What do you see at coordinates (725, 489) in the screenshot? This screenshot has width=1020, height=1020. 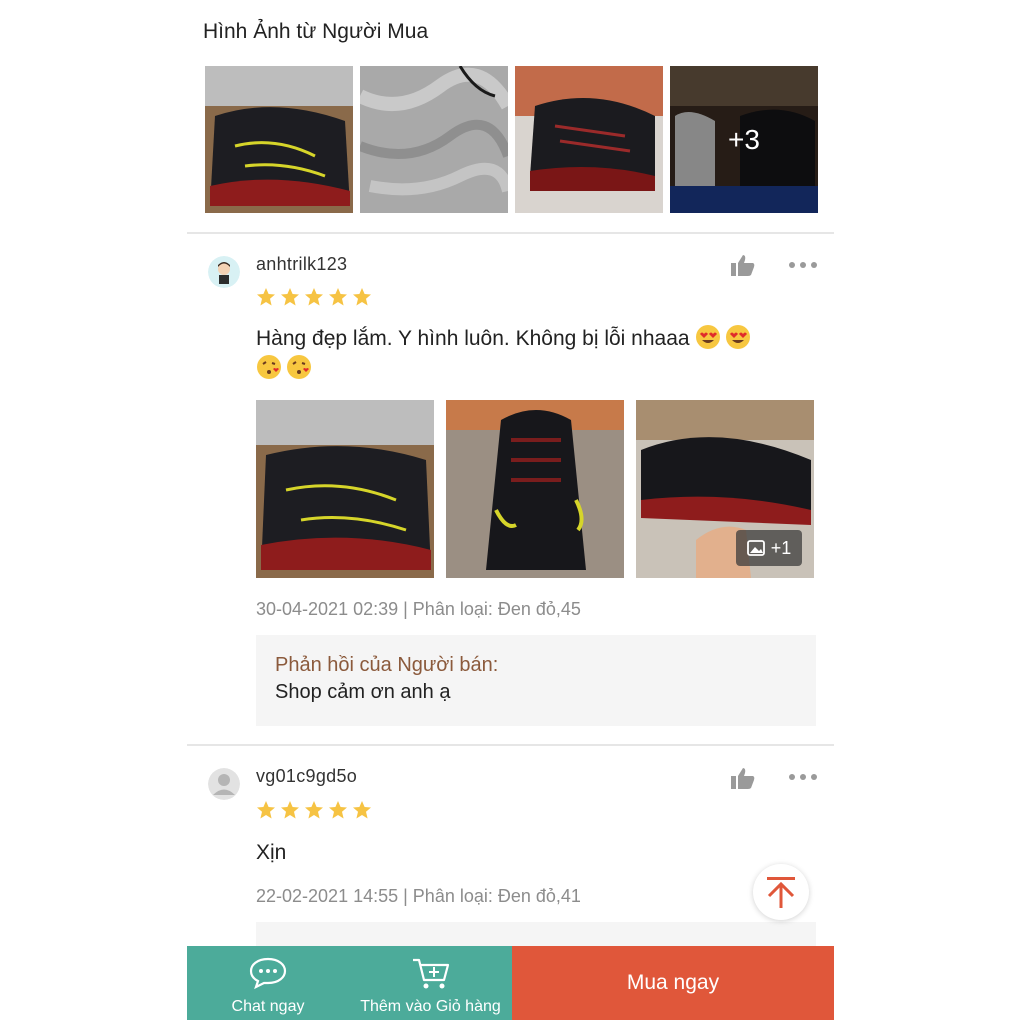 I see `review-photo-3: +1` at bounding box center [725, 489].